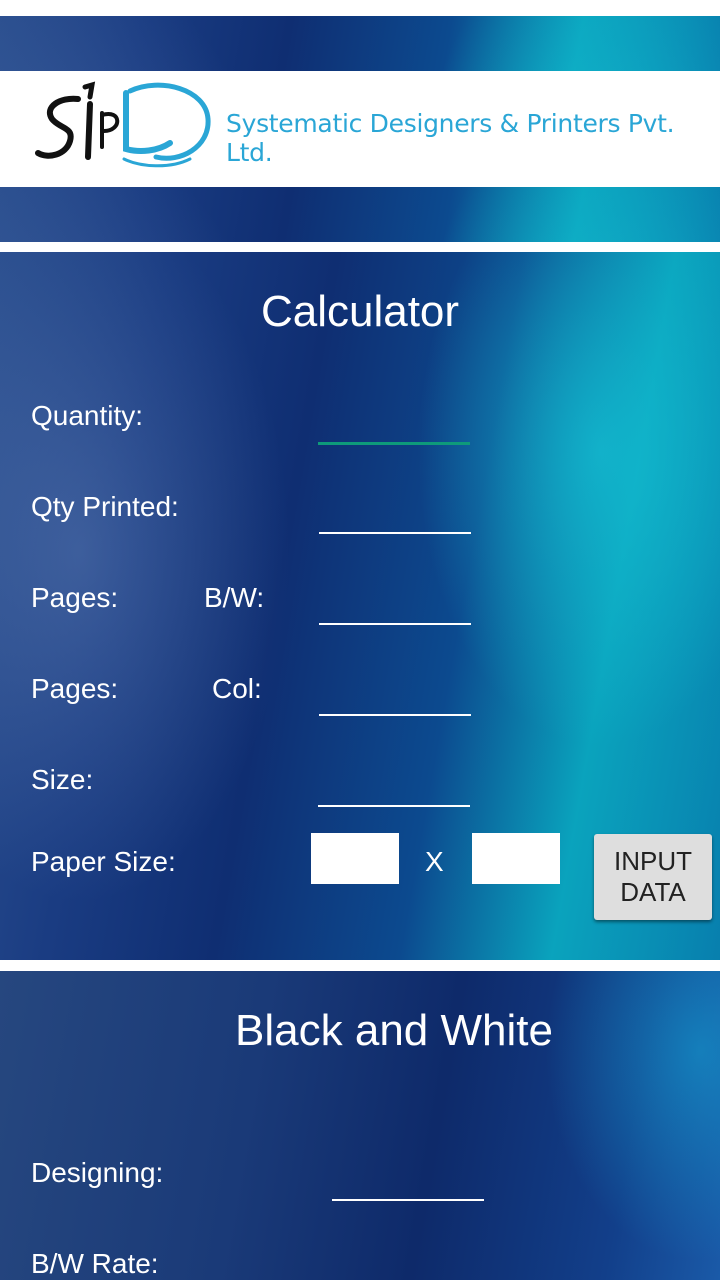 This screenshot has width=720, height=1280. Describe the element at coordinates (75, 597) in the screenshot. I see `pages-bw-label: Pages:` at that location.